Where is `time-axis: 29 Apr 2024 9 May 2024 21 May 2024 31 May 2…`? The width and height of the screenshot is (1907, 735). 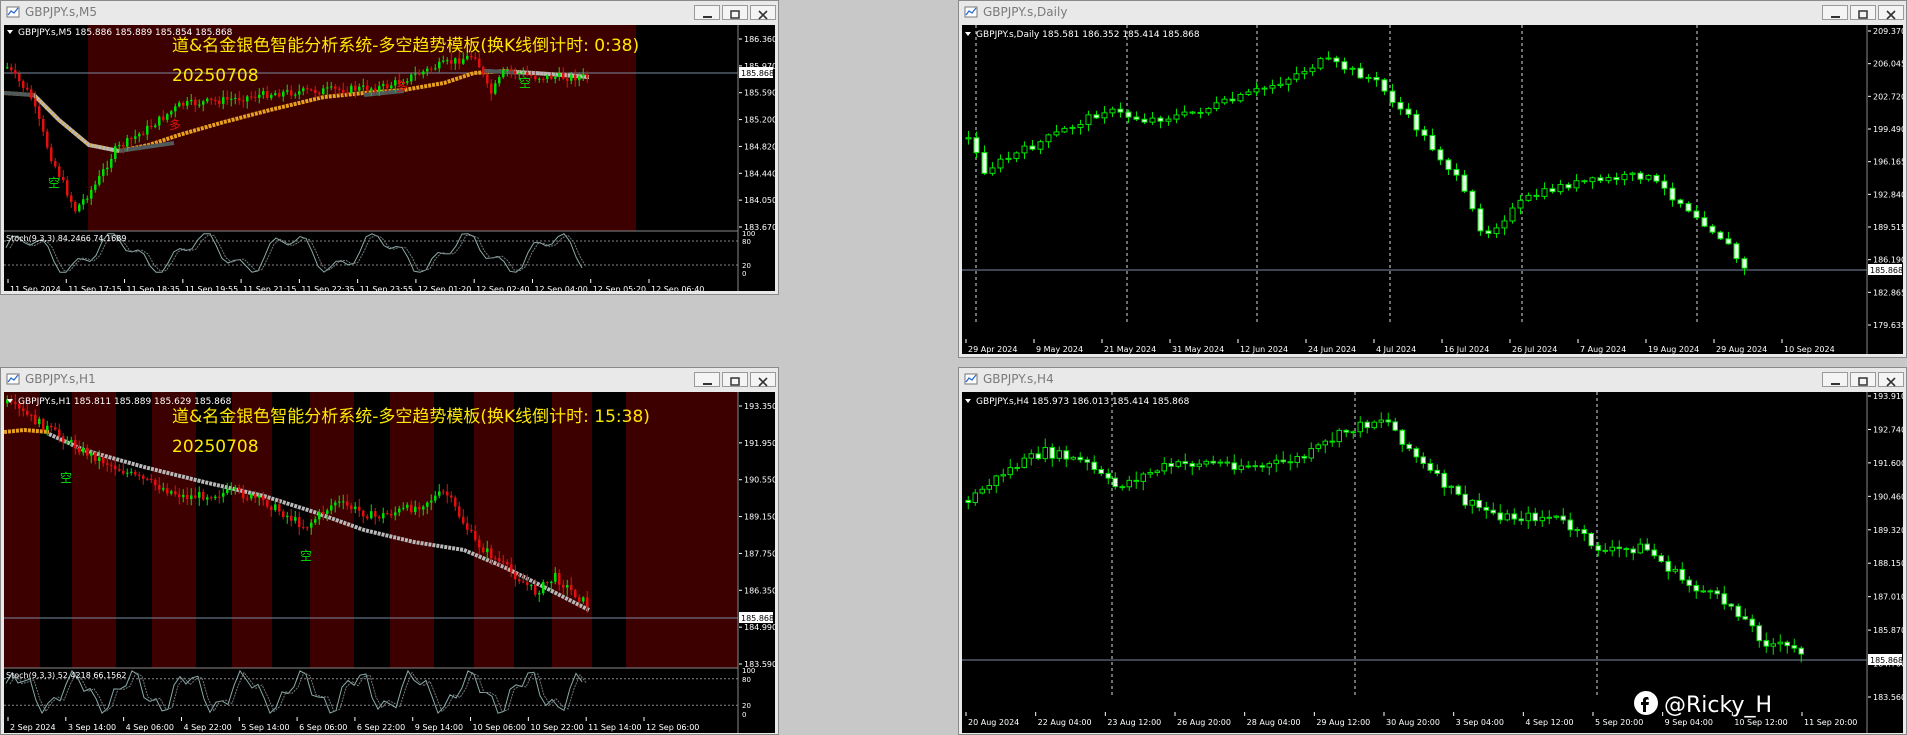
time-axis: 29 Apr 2024 9 May 2024 21 May 2024 31 May 2… is located at coordinates (1400, 346).